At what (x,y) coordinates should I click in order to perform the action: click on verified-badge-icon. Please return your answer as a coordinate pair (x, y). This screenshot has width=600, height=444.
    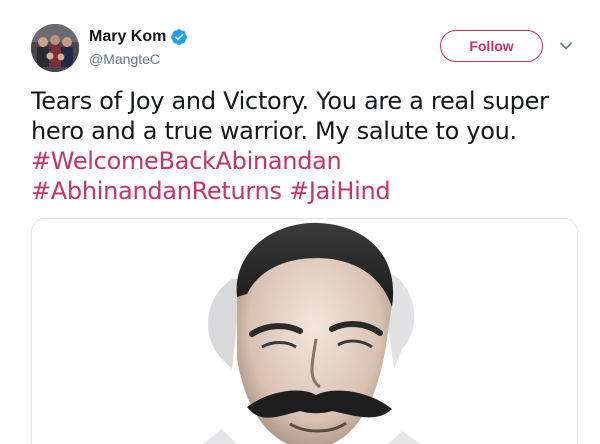
    Looking at the image, I should click on (179, 37).